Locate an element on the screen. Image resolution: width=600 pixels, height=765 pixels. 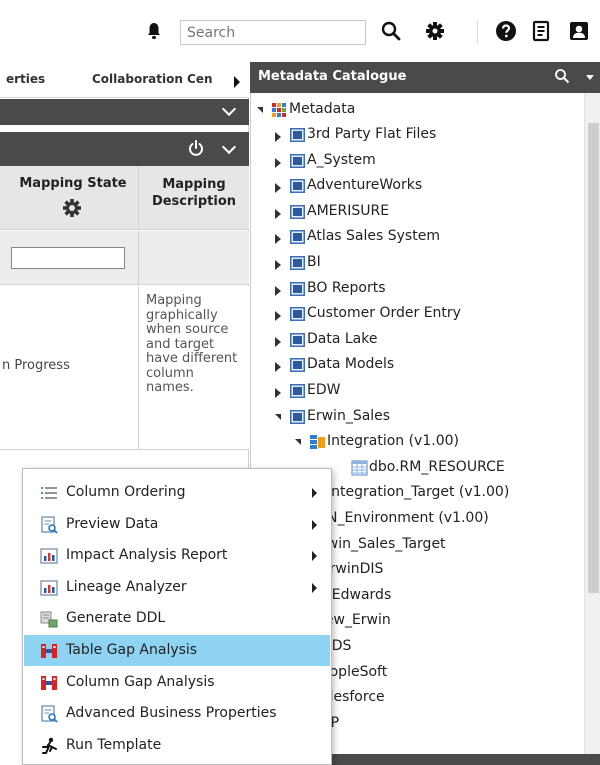
menu-item-label: Lineage Analyzer is located at coordinates (126, 586).